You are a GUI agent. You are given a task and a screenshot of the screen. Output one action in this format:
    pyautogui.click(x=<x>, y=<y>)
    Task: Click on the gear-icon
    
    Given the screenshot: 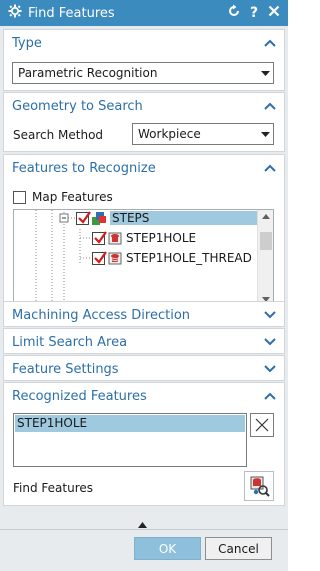 What is the action you would take?
    pyautogui.click(x=15, y=13)
    